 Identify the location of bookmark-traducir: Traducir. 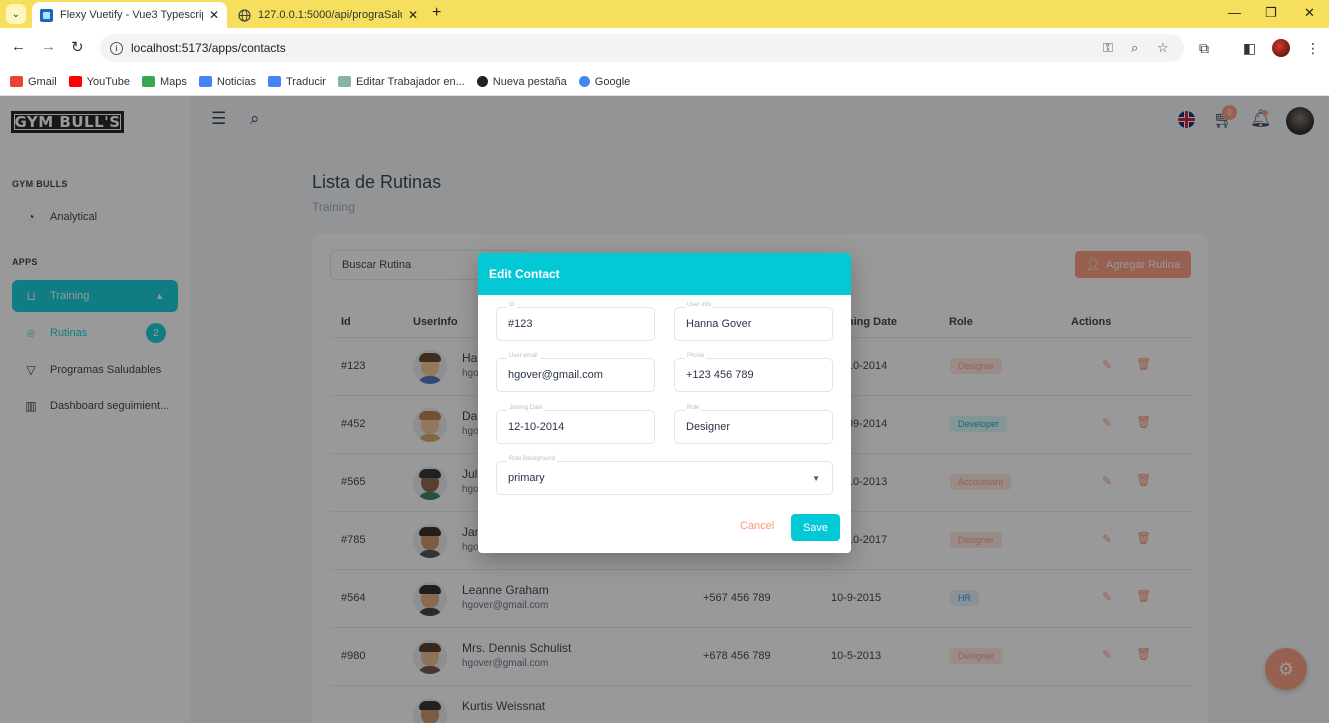
(297, 82).